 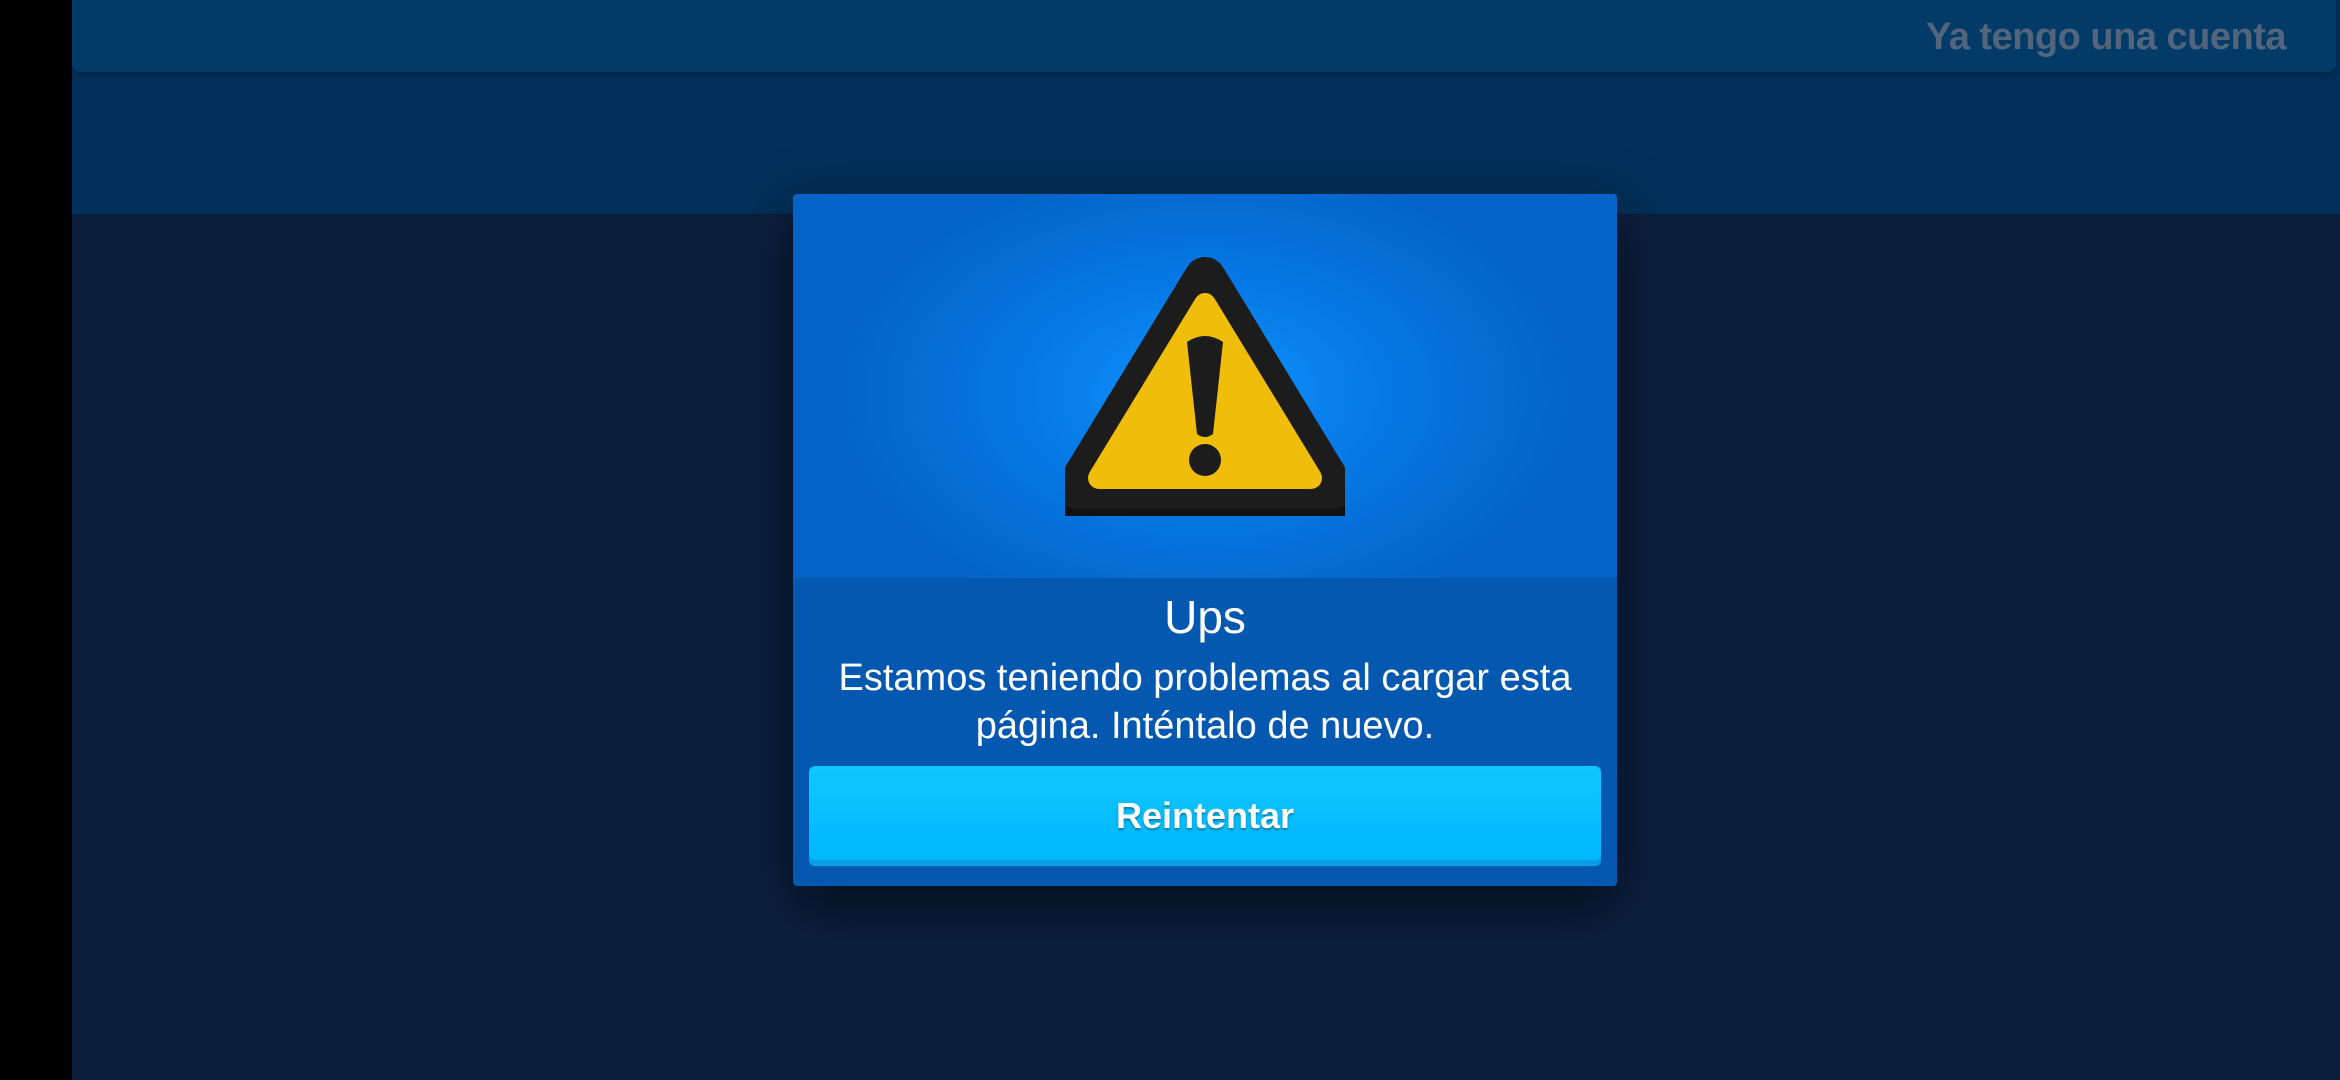 What do you see at coordinates (1204, 36) in the screenshot?
I see `top-bar: Ya tengo una cuenta` at bounding box center [1204, 36].